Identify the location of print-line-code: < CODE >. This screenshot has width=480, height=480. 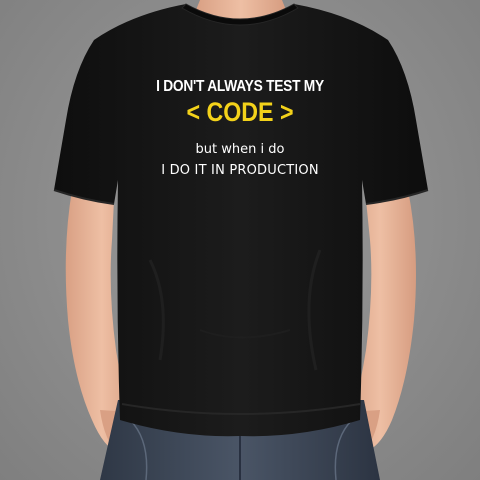
(240, 112).